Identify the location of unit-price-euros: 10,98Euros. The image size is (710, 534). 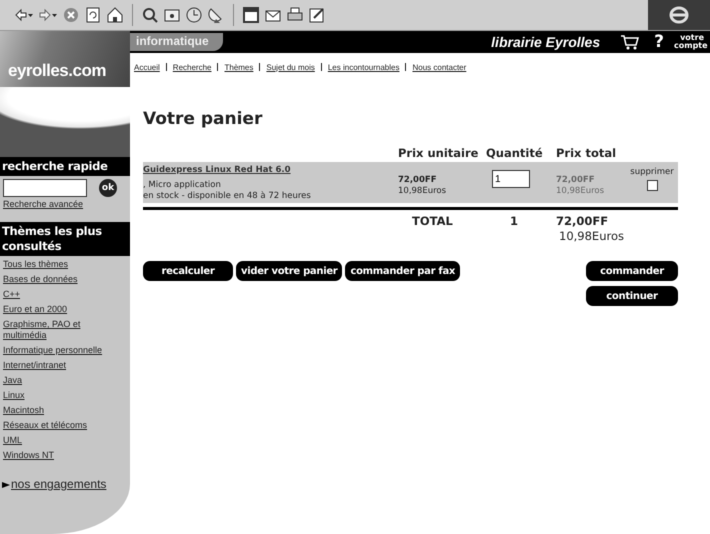
(423, 191).